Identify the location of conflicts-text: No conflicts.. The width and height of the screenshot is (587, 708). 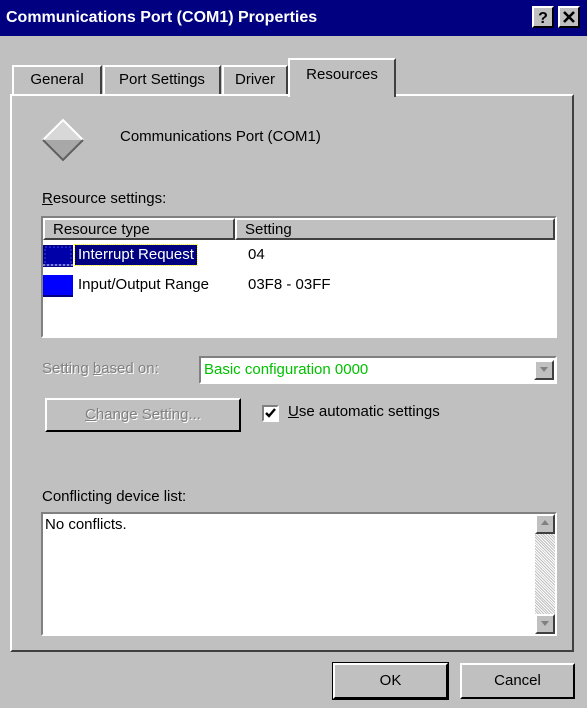
(86, 524).